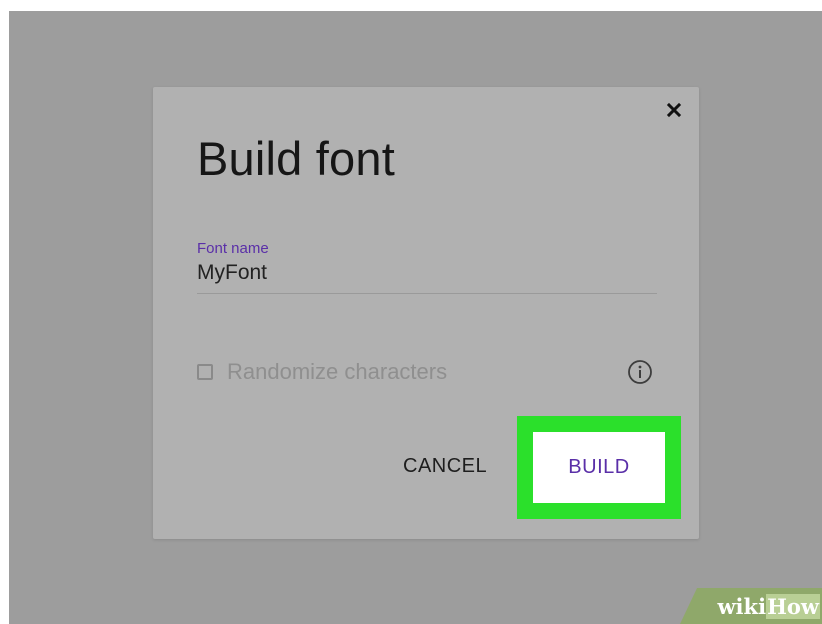  I want to click on build-button: BUILD, so click(599, 467).